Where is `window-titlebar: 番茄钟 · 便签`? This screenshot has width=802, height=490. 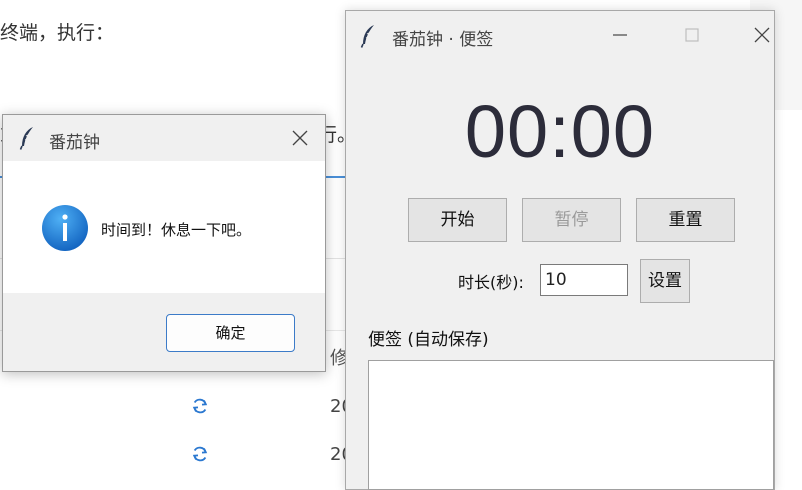
window-titlebar: 番茄钟 · 便签 is located at coordinates (560, 35).